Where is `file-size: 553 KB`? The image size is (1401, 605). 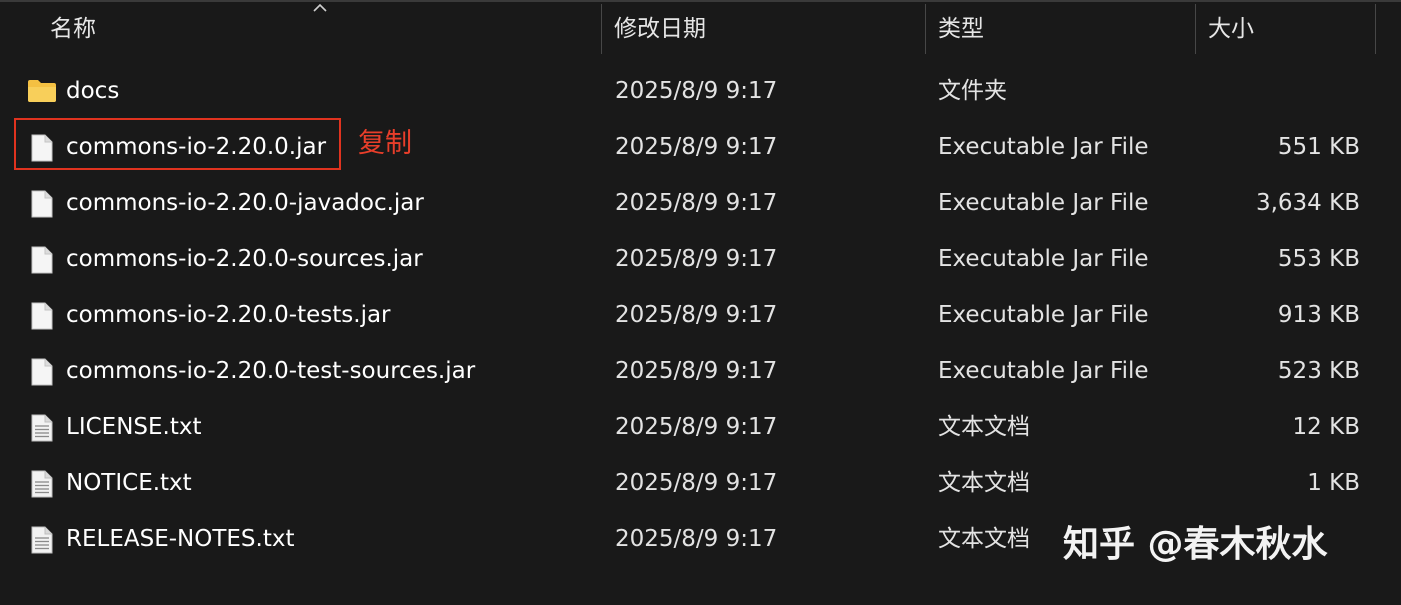 file-size: 553 KB is located at coordinates (1318, 259).